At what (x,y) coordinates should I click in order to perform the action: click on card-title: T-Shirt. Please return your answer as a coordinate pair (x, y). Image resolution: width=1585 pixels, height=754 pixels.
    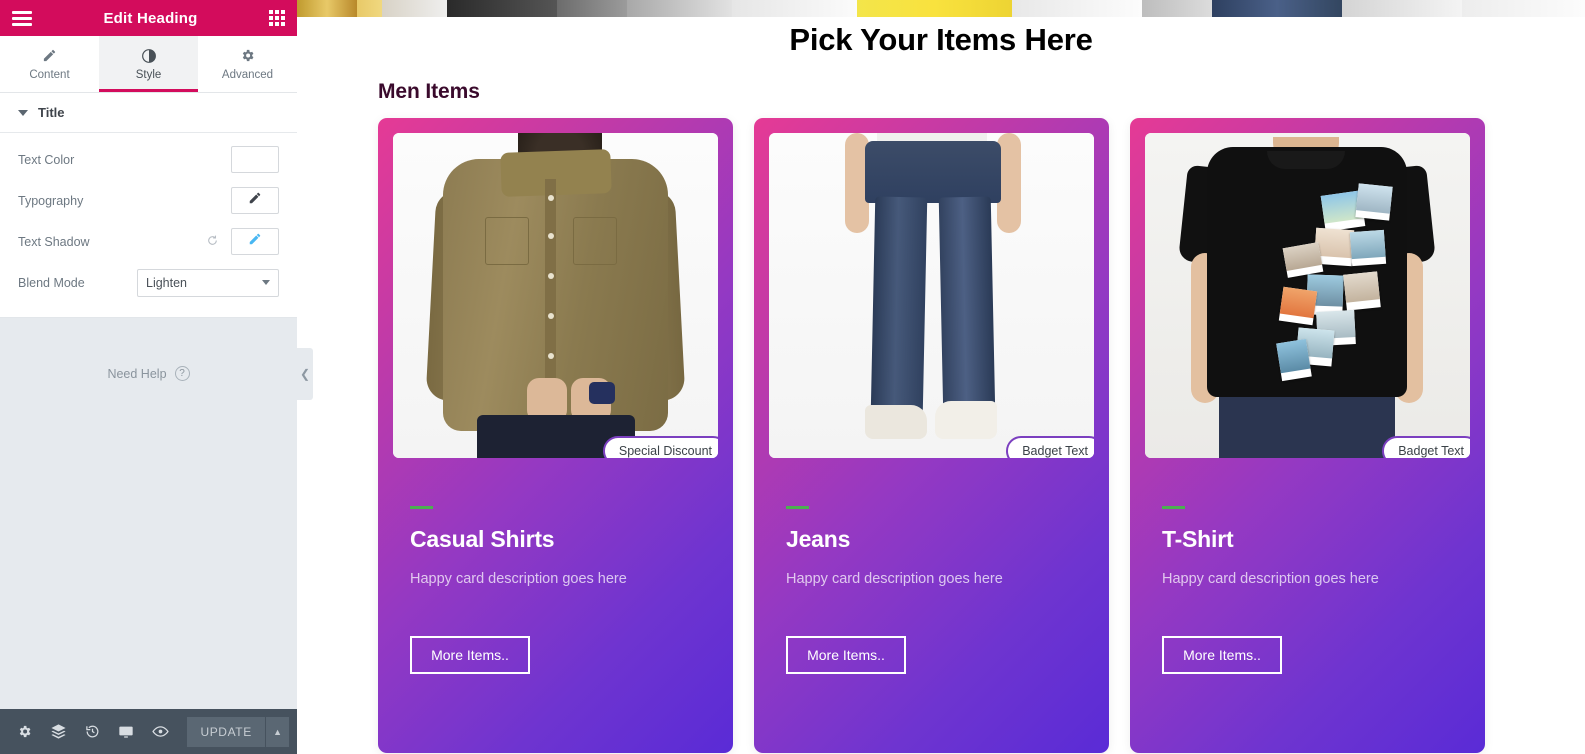
    Looking at the image, I should click on (1198, 539).